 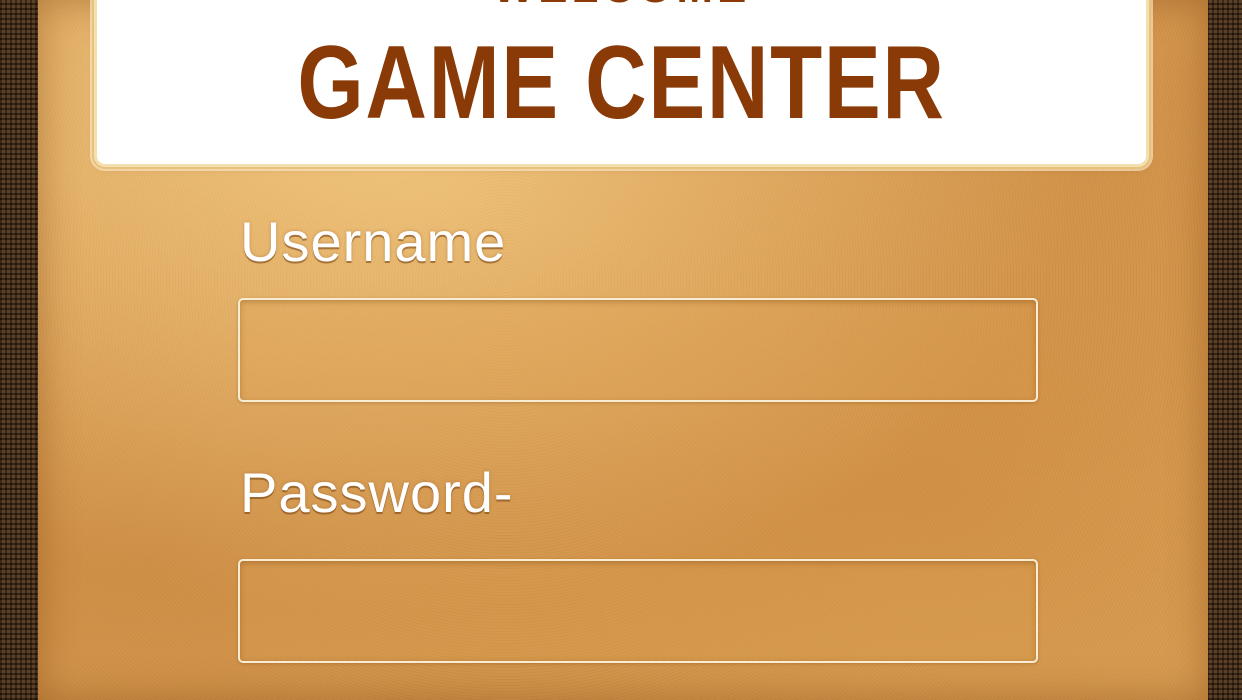 What do you see at coordinates (621, 5) in the screenshot?
I see `welcome-text: WELCOME` at bounding box center [621, 5].